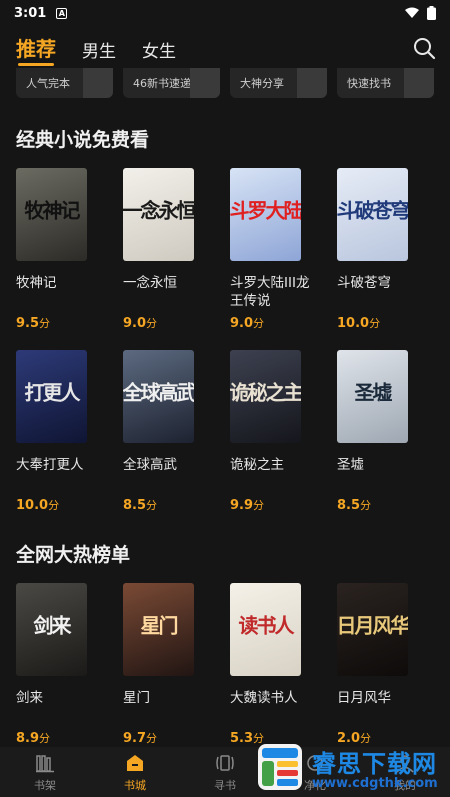 This screenshot has height=797, width=450. I want to click on quick-link-find-book: 快速找书, so click(385, 83).